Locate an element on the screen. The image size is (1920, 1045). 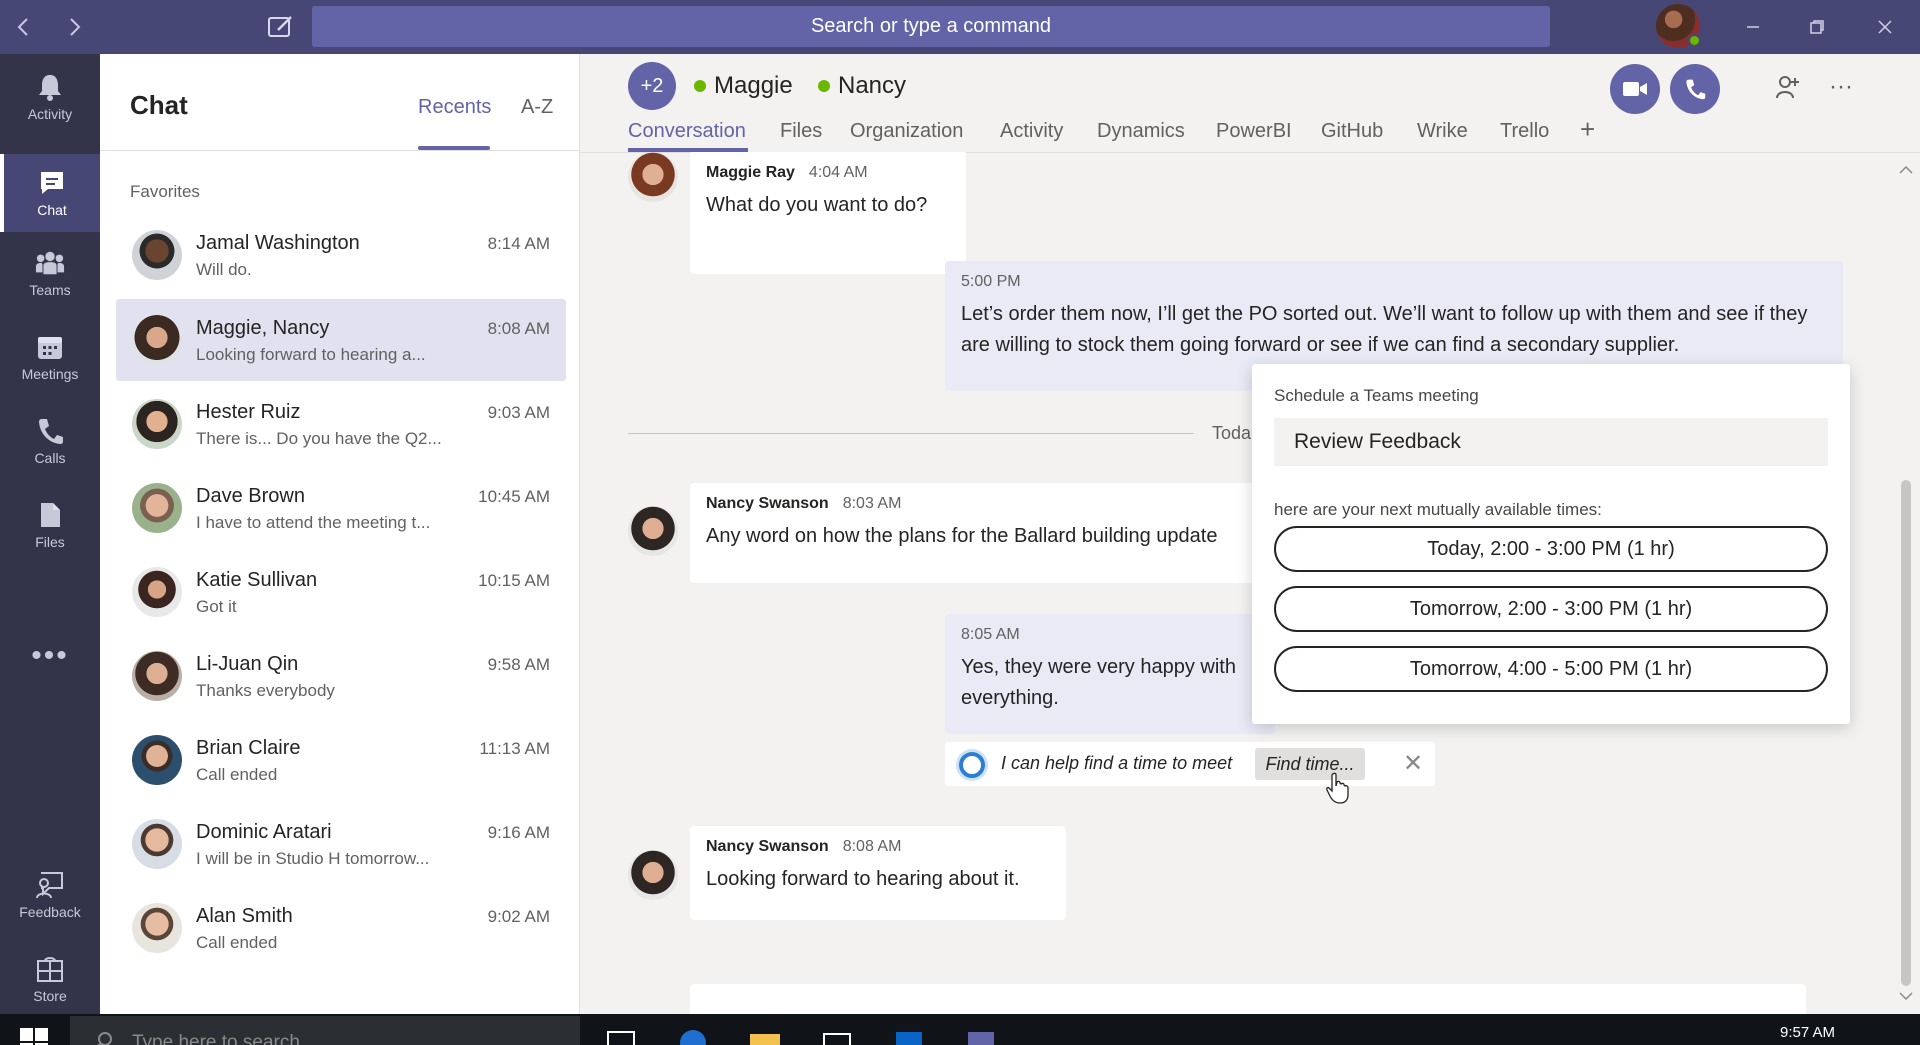
rail-item-meetings: Meetings is located at coordinates (50, 357).